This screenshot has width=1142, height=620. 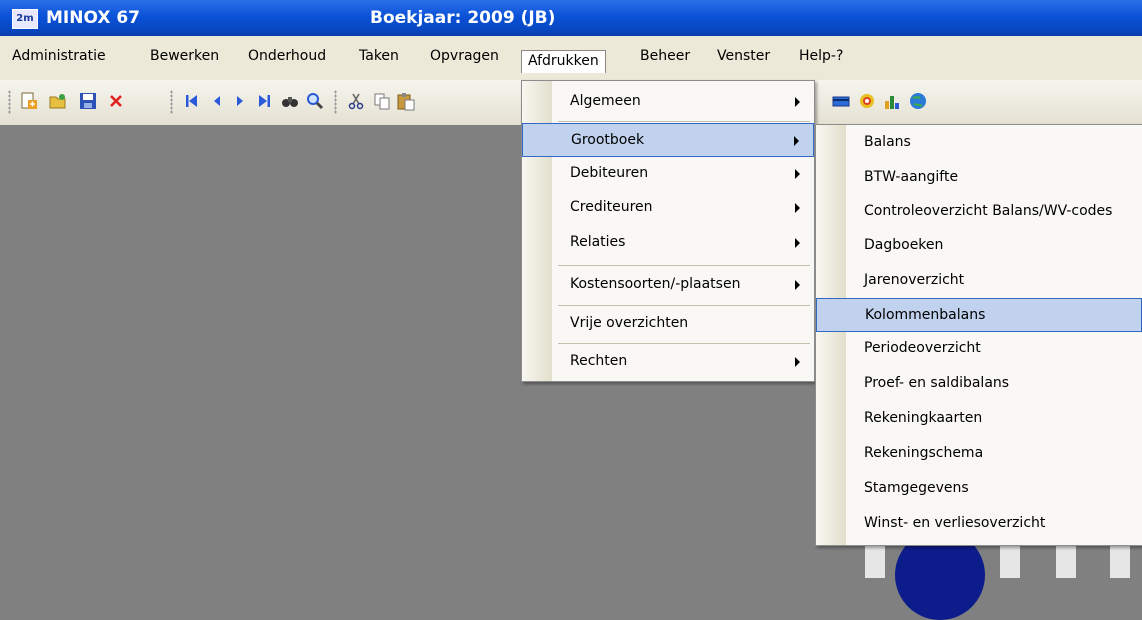 I want to click on menu-help: Help-?, so click(x=821, y=57).